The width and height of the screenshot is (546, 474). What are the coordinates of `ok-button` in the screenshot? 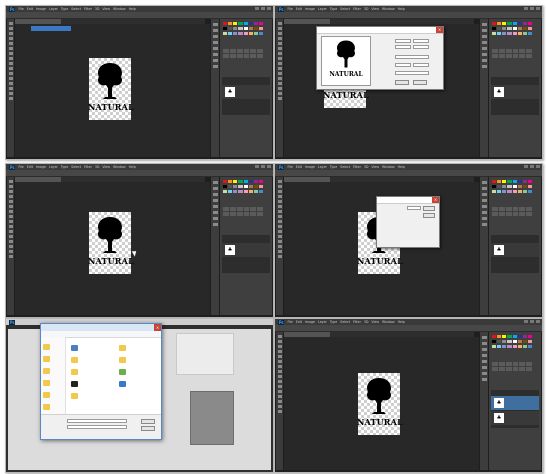 It's located at (402, 82).